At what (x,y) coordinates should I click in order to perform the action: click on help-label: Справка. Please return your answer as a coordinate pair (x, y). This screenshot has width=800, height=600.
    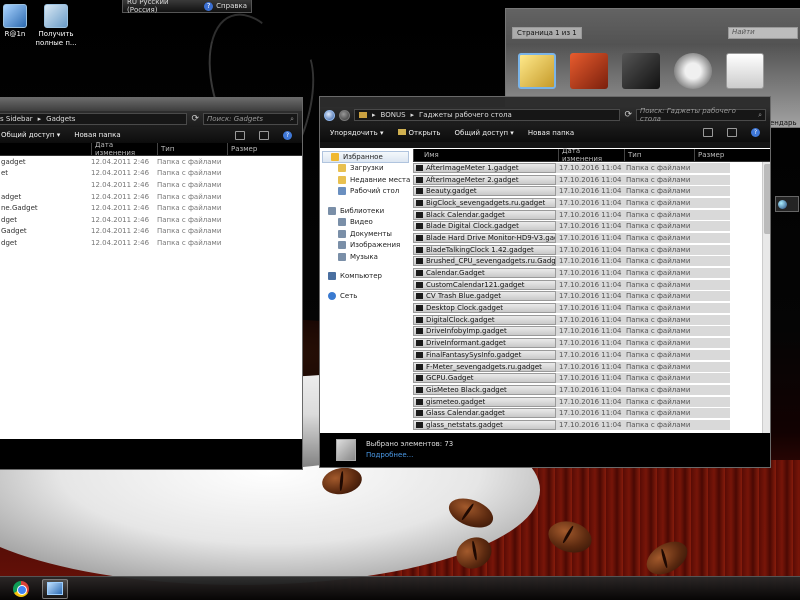
    Looking at the image, I should click on (231, 6).